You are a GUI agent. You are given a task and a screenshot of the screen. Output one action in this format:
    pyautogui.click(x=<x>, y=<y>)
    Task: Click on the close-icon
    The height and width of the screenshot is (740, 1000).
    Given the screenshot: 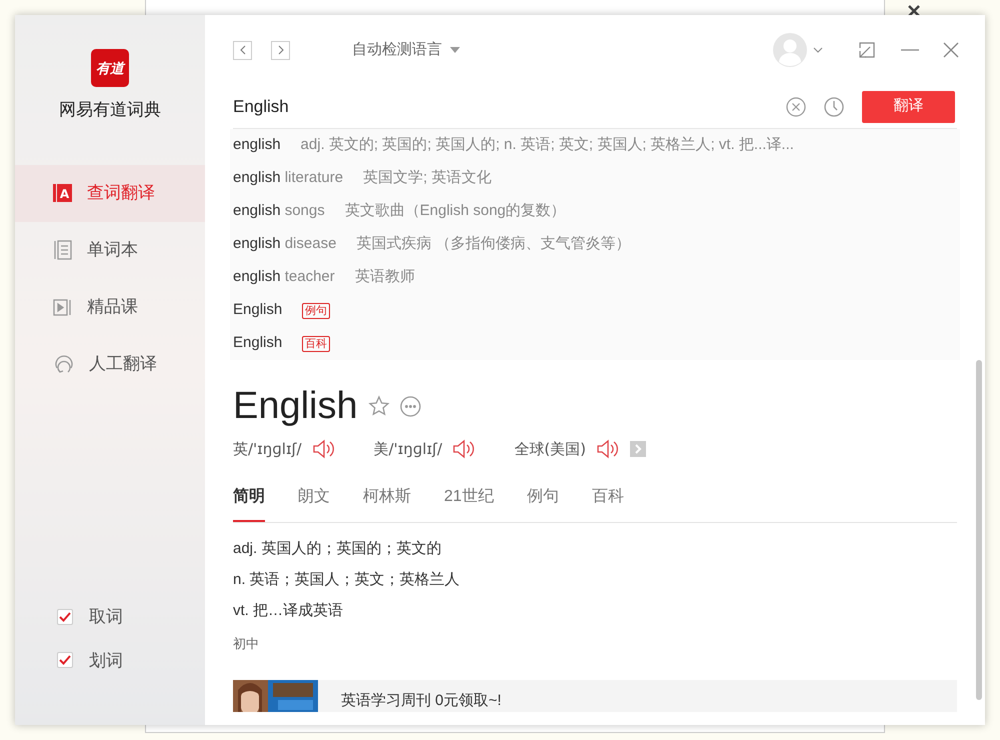 What is the action you would take?
    pyautogui.click(x=914, y=11)
    